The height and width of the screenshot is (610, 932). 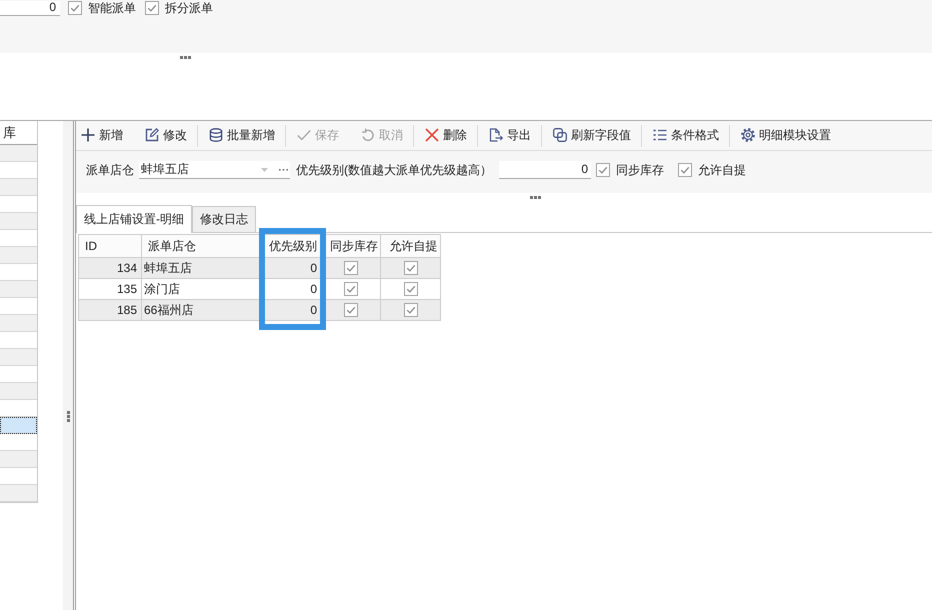 What do you see at coordinates (110, 310) in the screenshot?
I see `table-cell: 185` at bounding box center [110, 310].